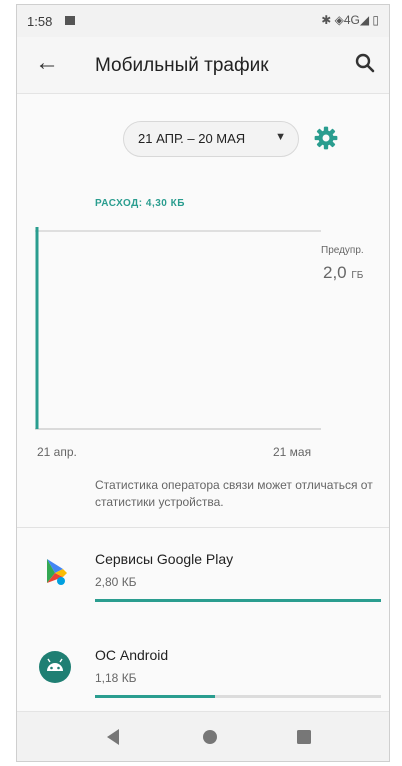 Image resolution: width=402 pixels, height=766 pixels. I want to click on nav-back-icon, so click(114, 737).